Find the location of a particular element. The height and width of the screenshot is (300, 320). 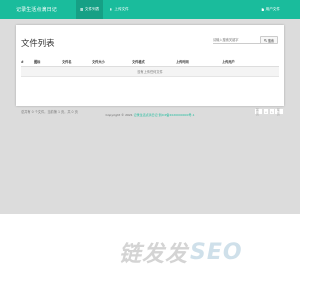

search-button: 搜索 is located at coordinates (269, 40).